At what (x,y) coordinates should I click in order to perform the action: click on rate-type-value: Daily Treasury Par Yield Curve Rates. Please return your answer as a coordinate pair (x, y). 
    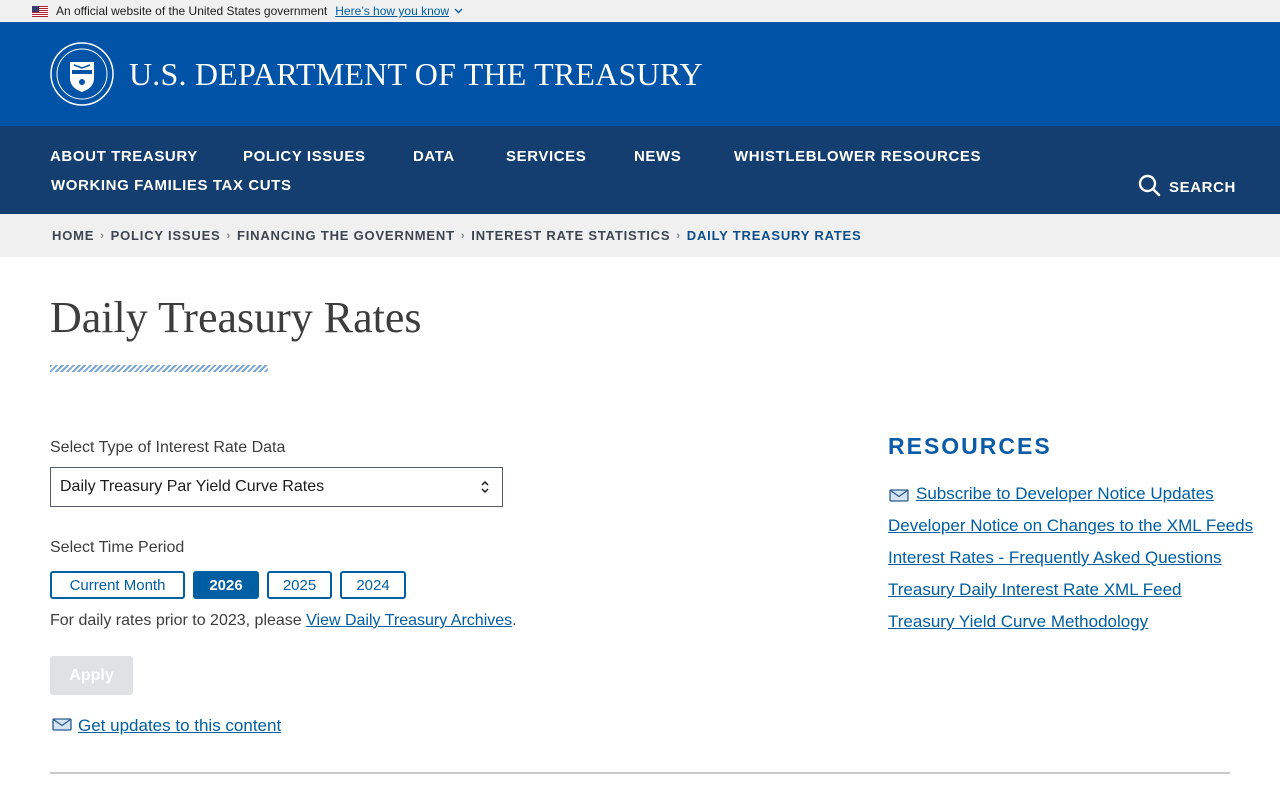
    Looking at the image, I should click on (192, 486).